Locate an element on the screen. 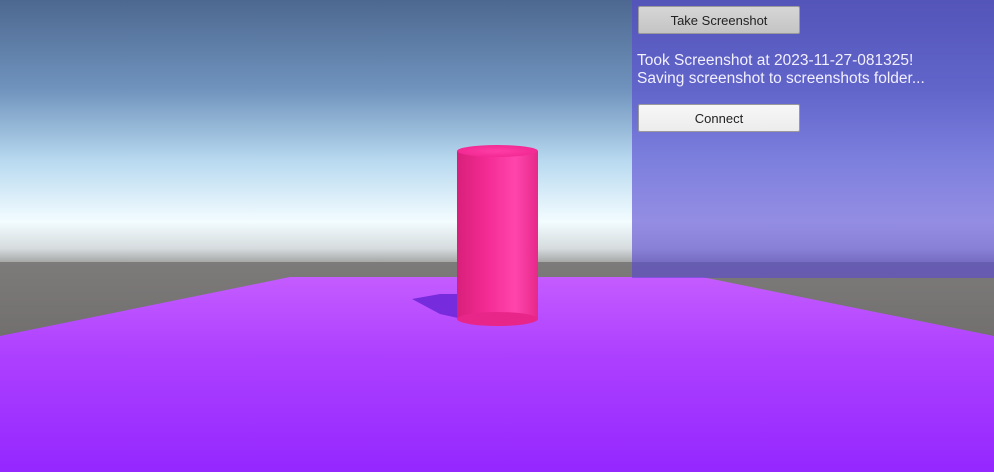 This screenshot has width=994, height=472. status-text-line-1: Took Screenshot at 2023-11-27-081325! is located at coordinates (775, 60).